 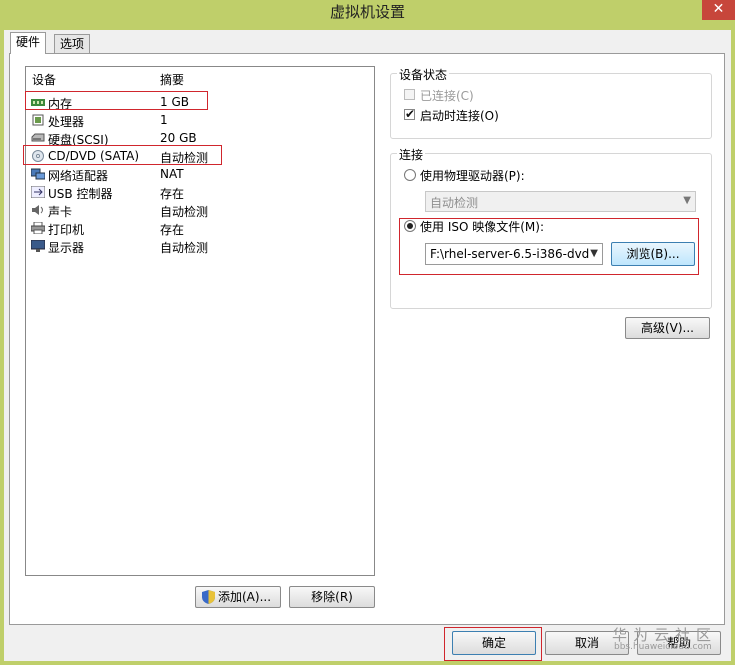 What do you see at coordinates (687, 200) in the screenshot?
I see `chevron-down-icon: ▼` at bounding box center [687, 200].